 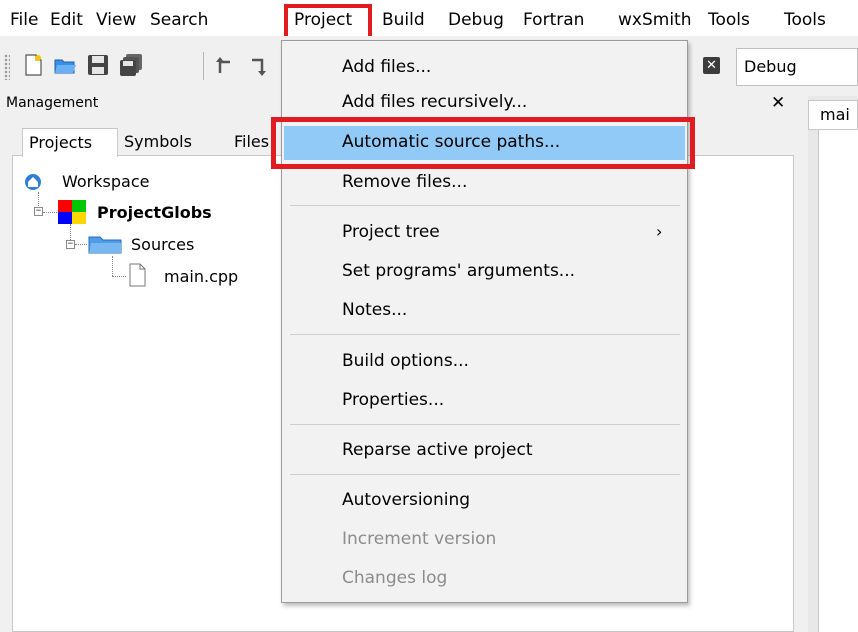 What do you see at coordinates (259, 65) in the screenshot?
I see `redo-icon` at bounding box center [259, 65].